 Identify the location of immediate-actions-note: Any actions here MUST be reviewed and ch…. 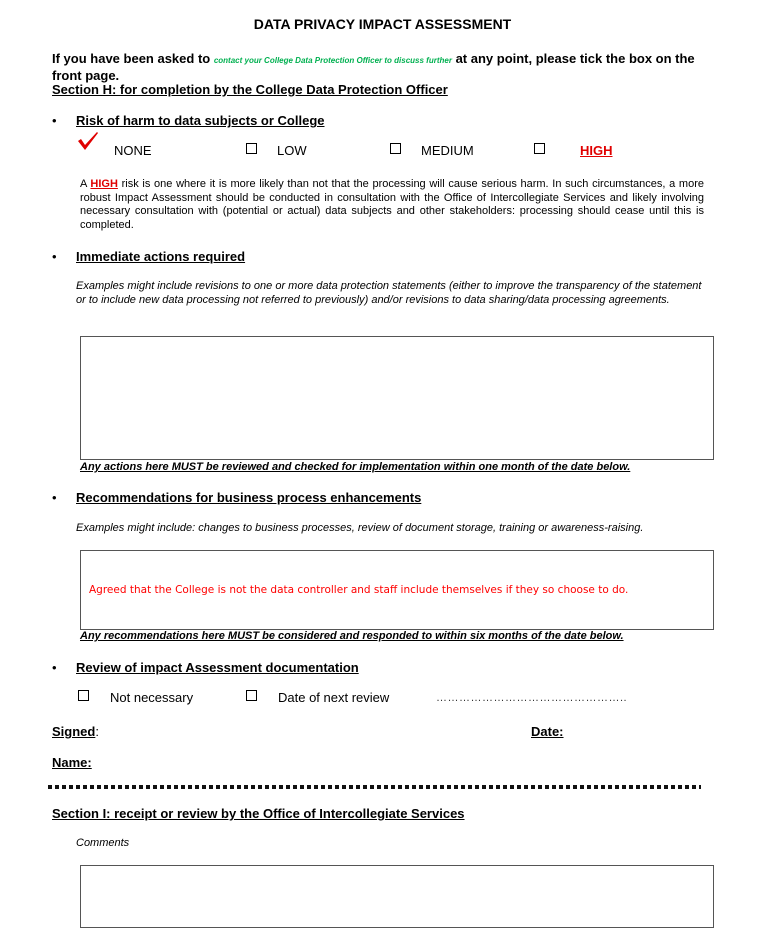
(355, 467).